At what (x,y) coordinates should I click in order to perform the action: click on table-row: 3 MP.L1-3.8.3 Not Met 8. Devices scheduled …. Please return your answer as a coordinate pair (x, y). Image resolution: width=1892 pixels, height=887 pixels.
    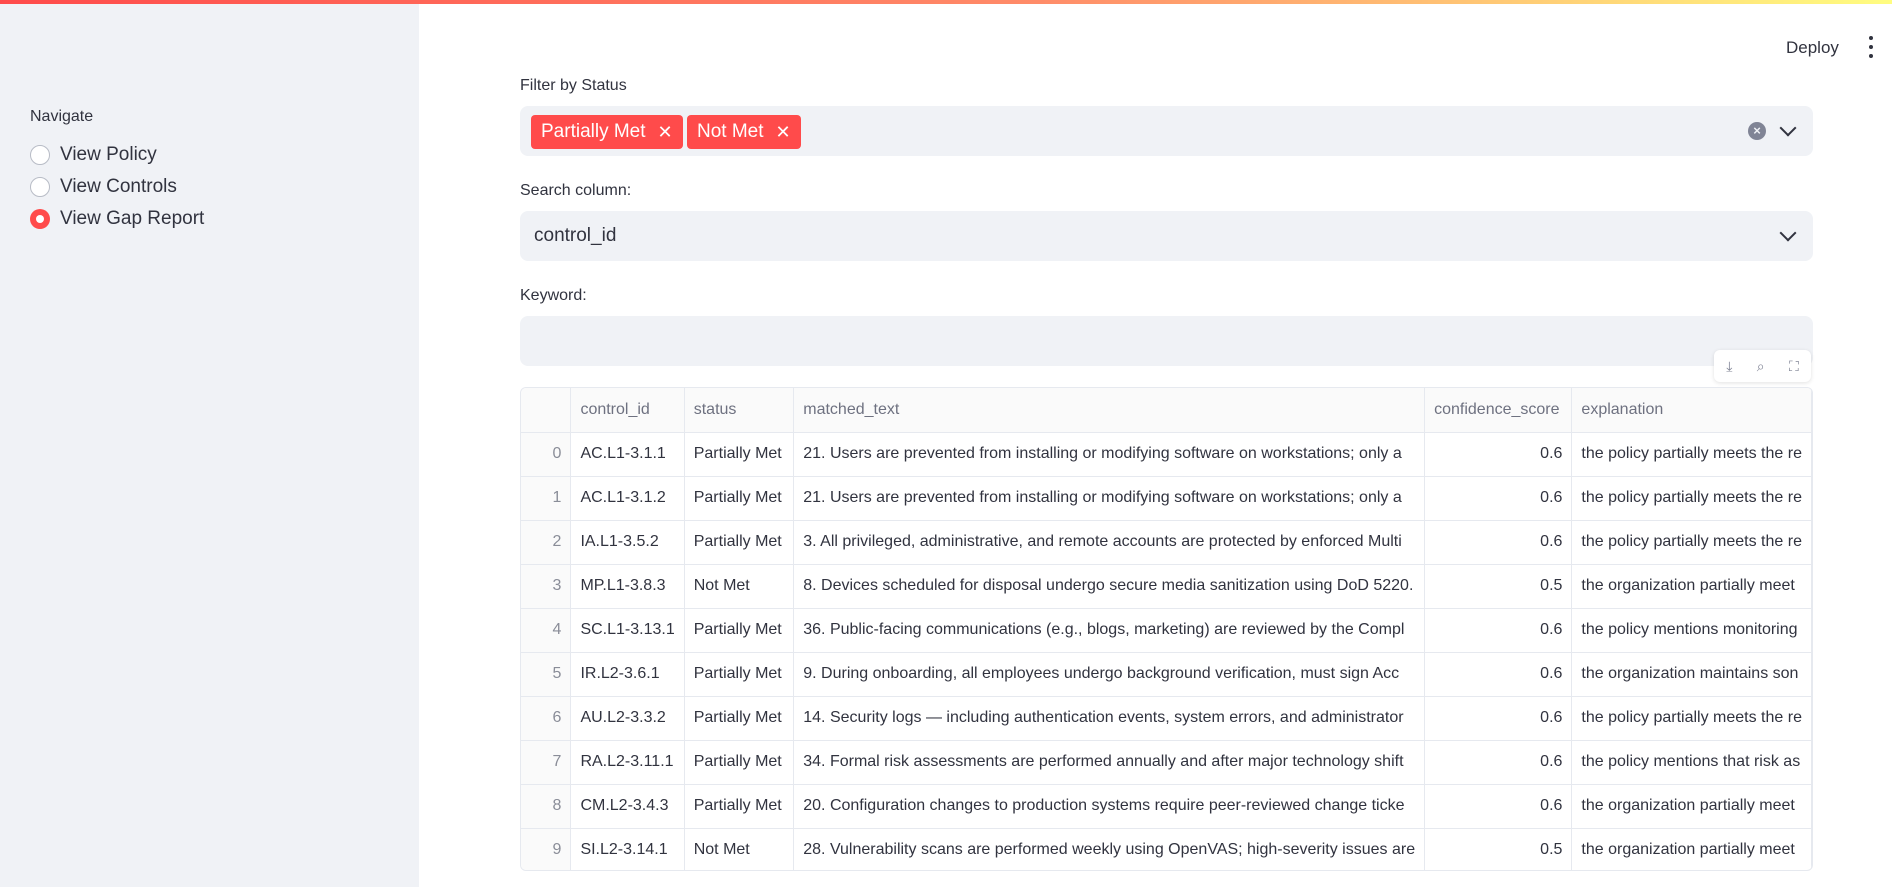
    Looking at the image, I should click on (1166, 586).